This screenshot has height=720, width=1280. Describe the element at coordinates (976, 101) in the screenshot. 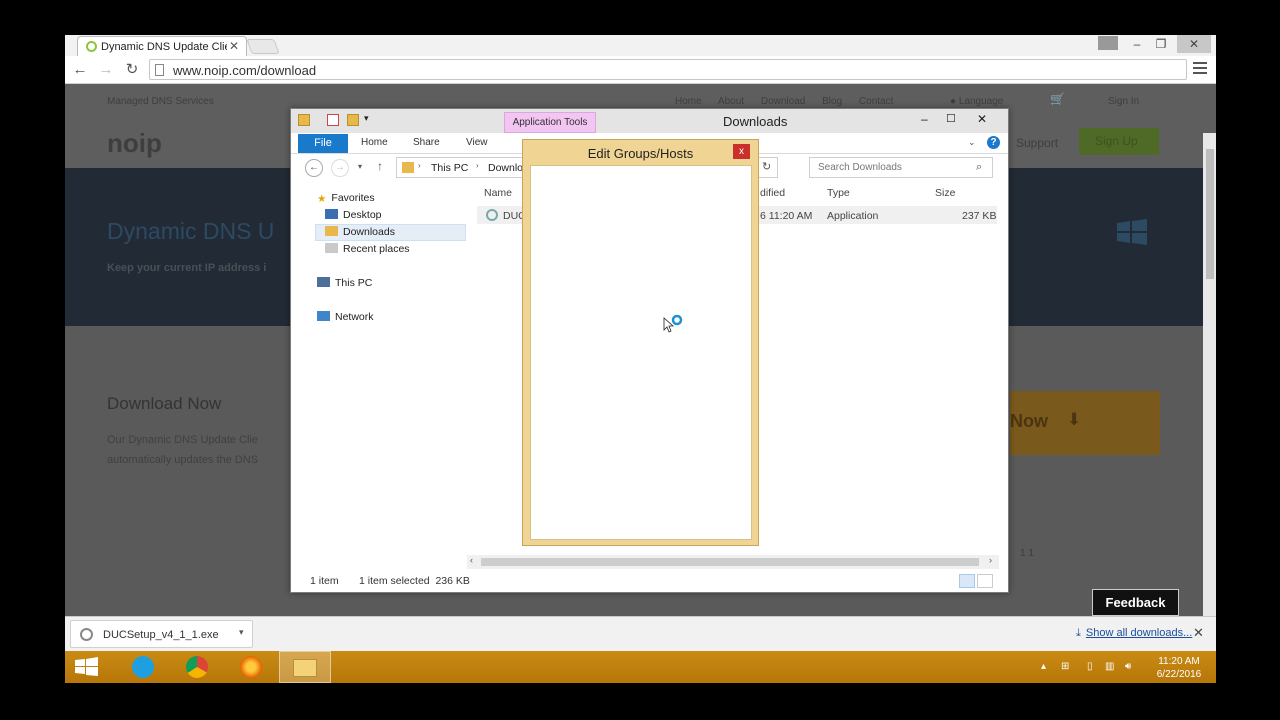

I see `language-selector: ● Language` at that location.